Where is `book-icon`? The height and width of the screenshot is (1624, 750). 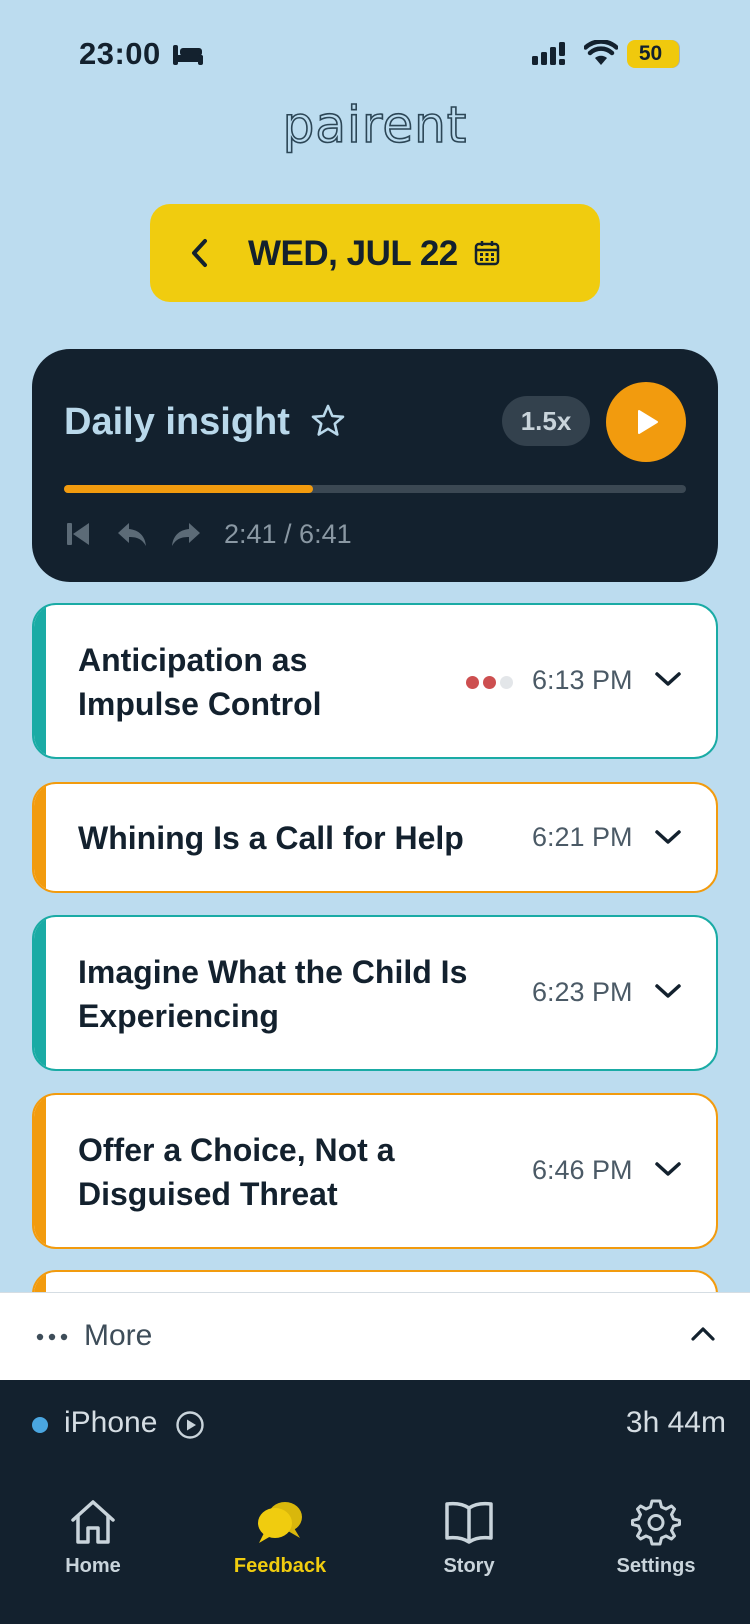
book-icon is located at coordinates (469, 1522).